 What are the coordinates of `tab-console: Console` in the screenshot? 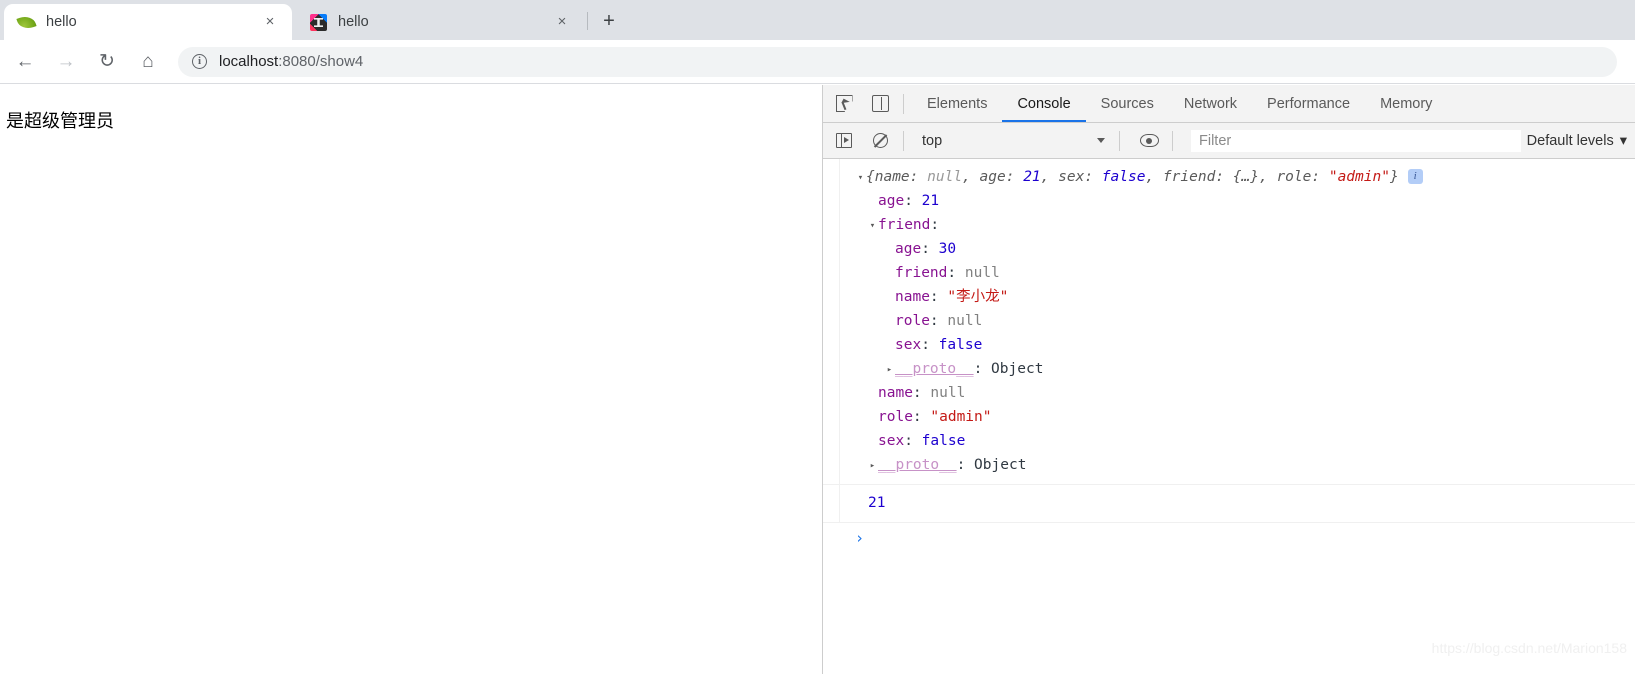 It's located at (1043, 103).